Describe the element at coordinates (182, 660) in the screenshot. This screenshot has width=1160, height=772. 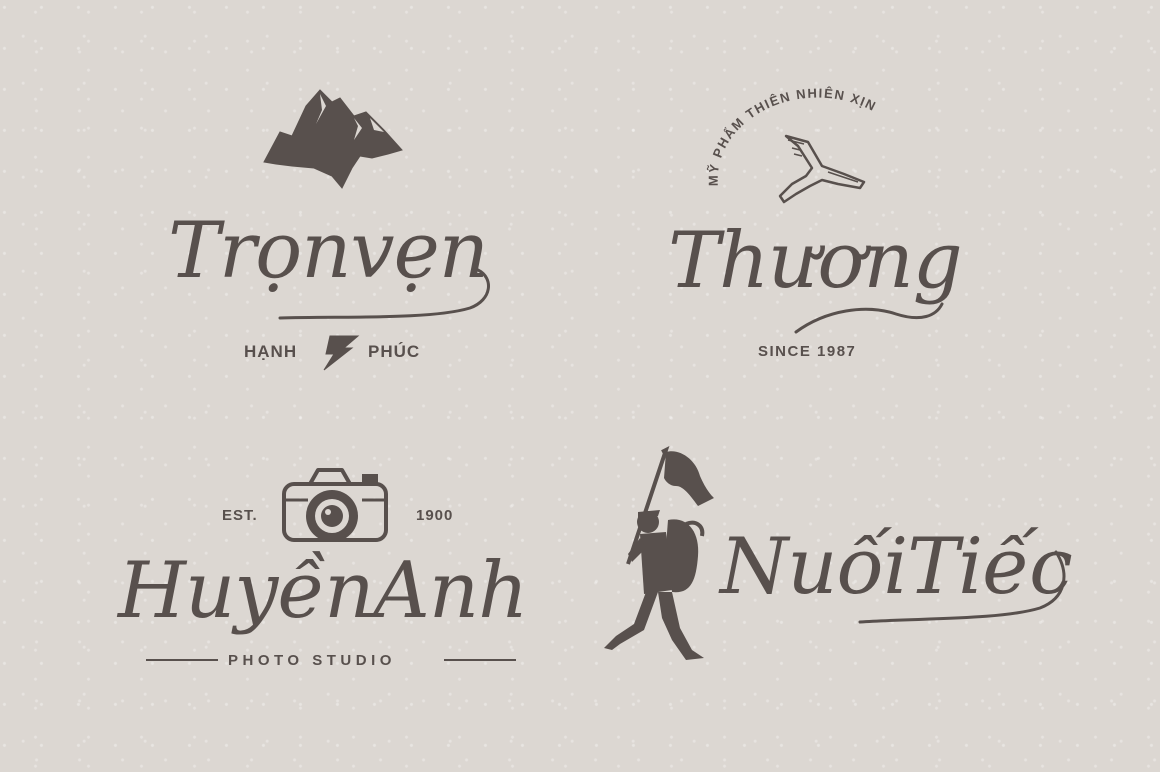
I see `divider-left` at that location.